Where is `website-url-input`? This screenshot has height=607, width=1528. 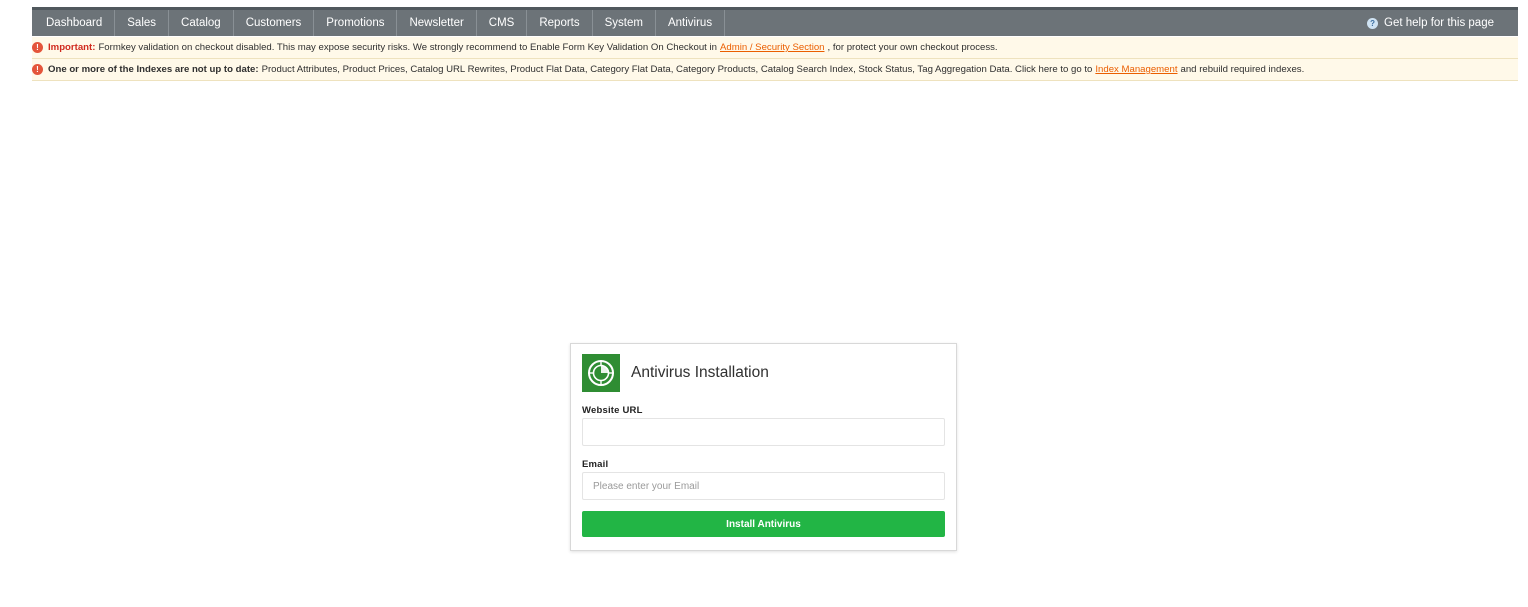
website-url-input is located at coordinates (763, 432).